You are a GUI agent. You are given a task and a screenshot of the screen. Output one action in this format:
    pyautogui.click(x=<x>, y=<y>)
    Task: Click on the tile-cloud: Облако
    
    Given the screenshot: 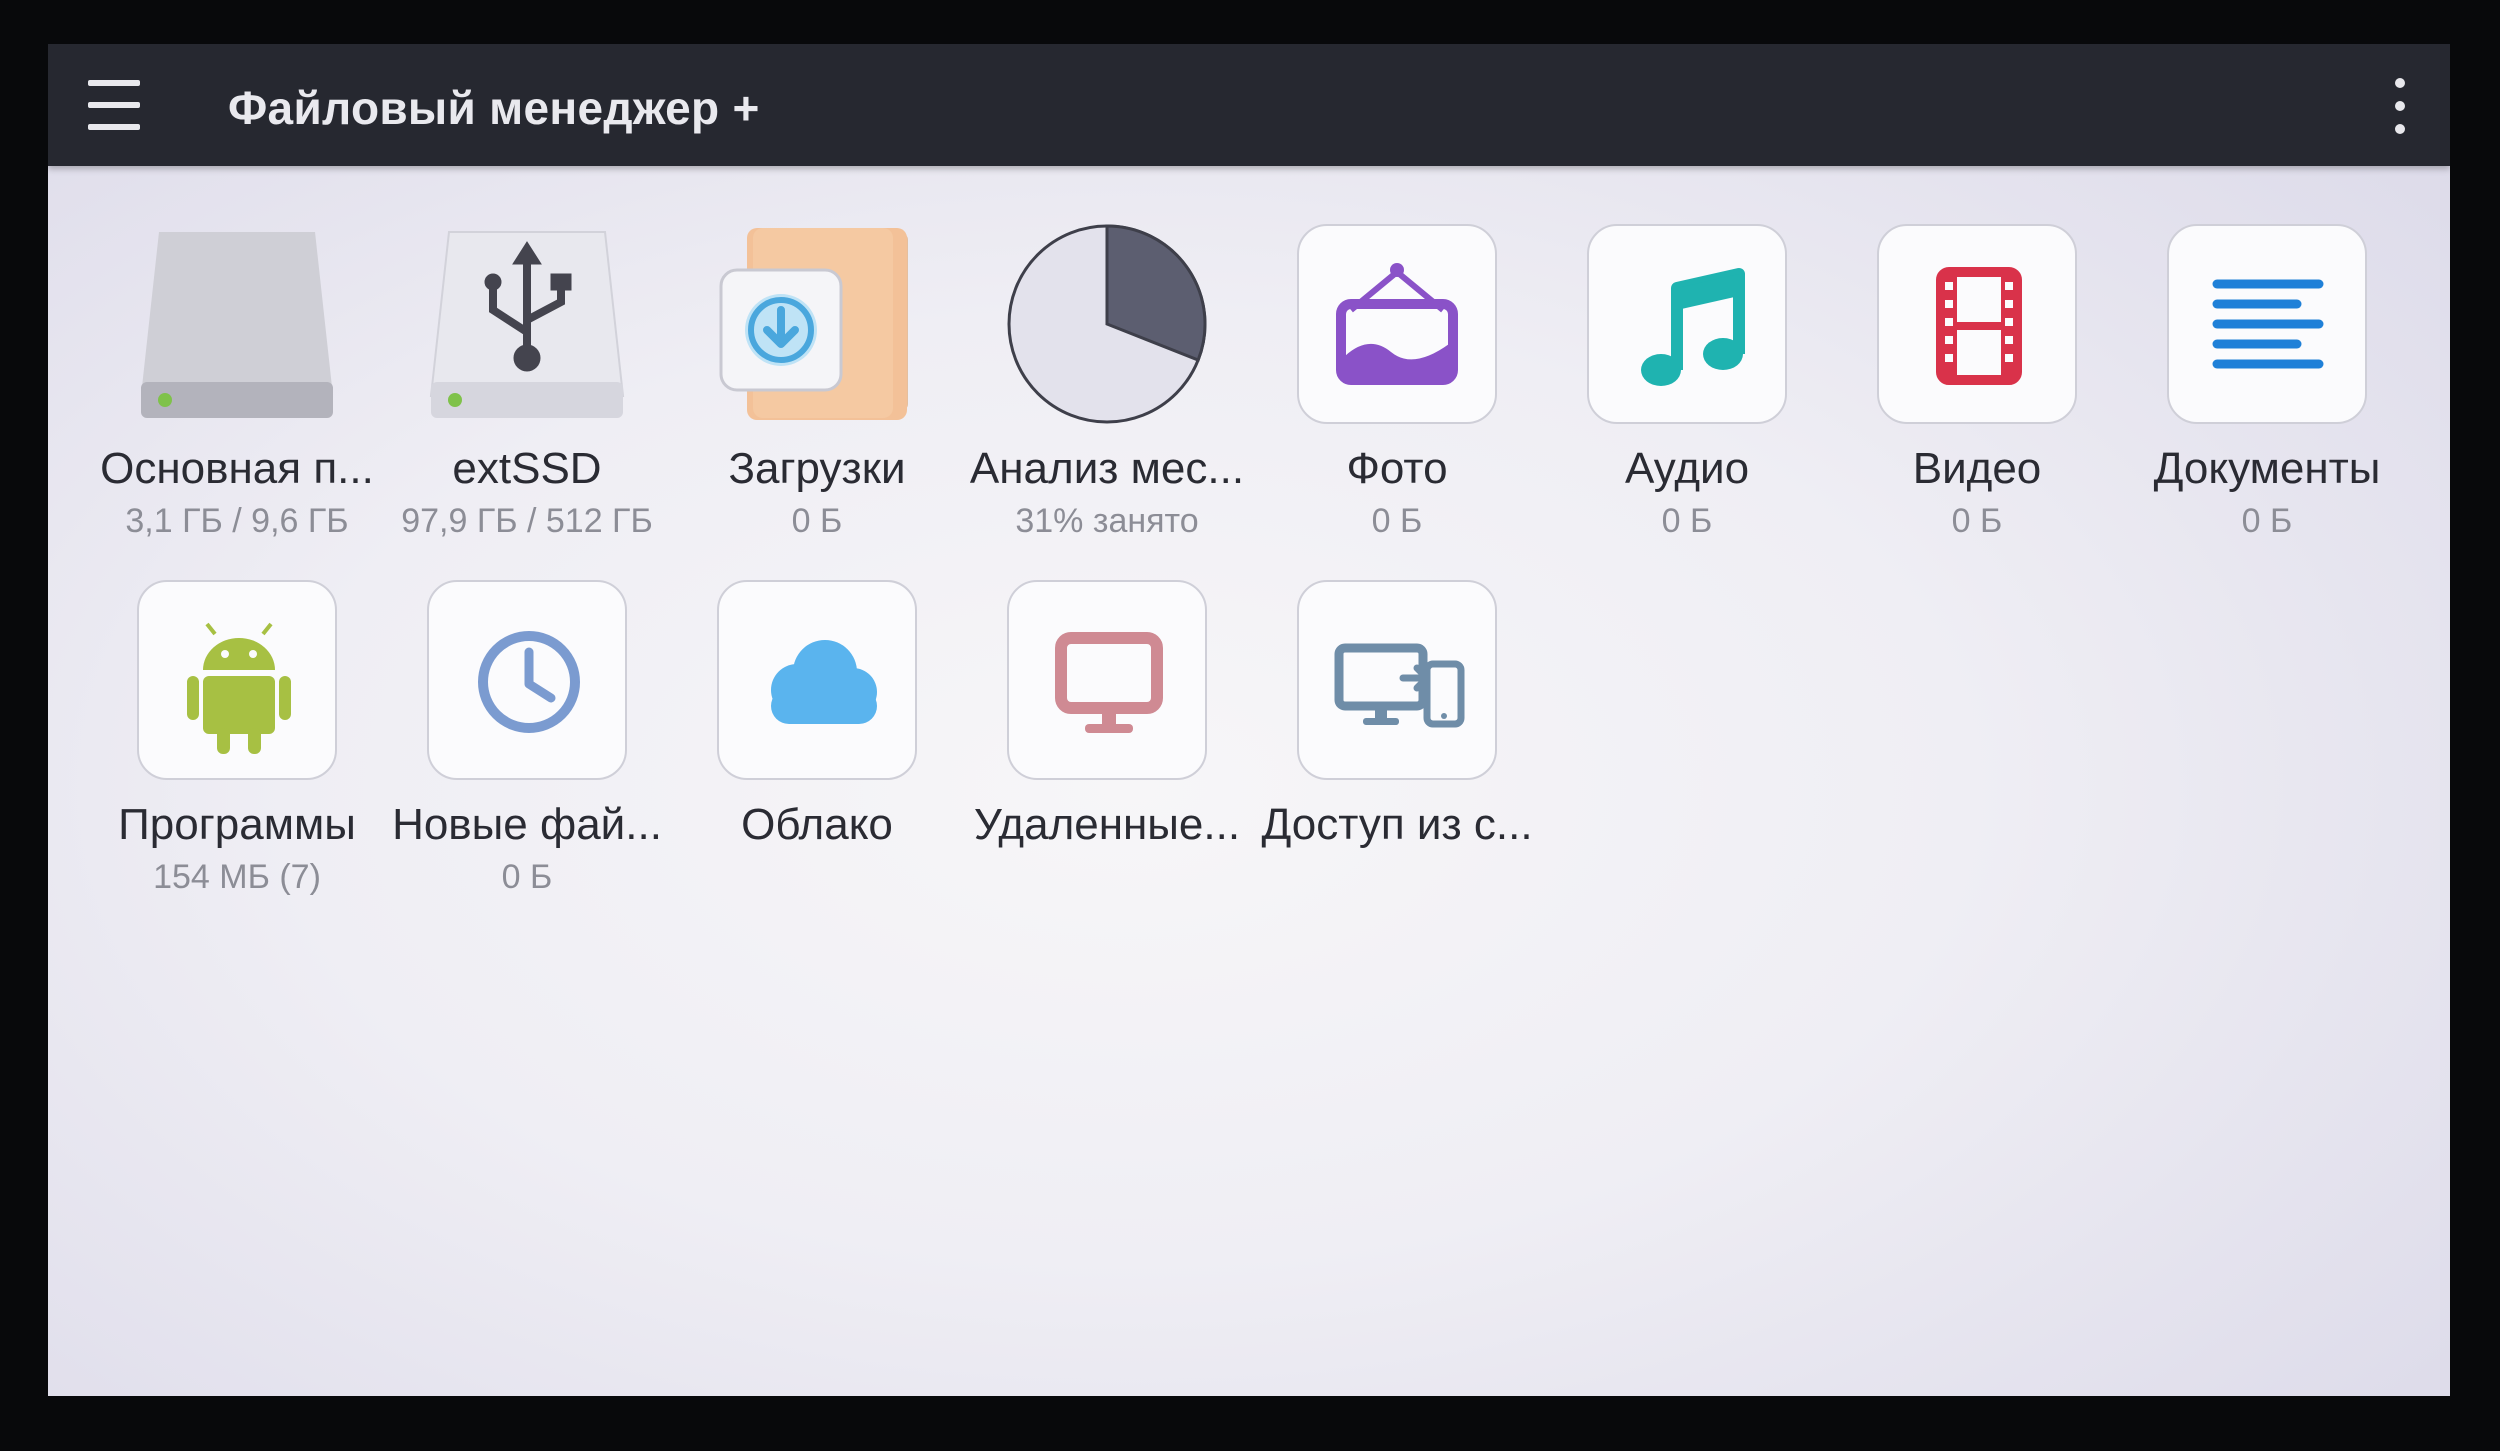 What is the action you would take?
    pyautogui.click(x=817, y=745)
    